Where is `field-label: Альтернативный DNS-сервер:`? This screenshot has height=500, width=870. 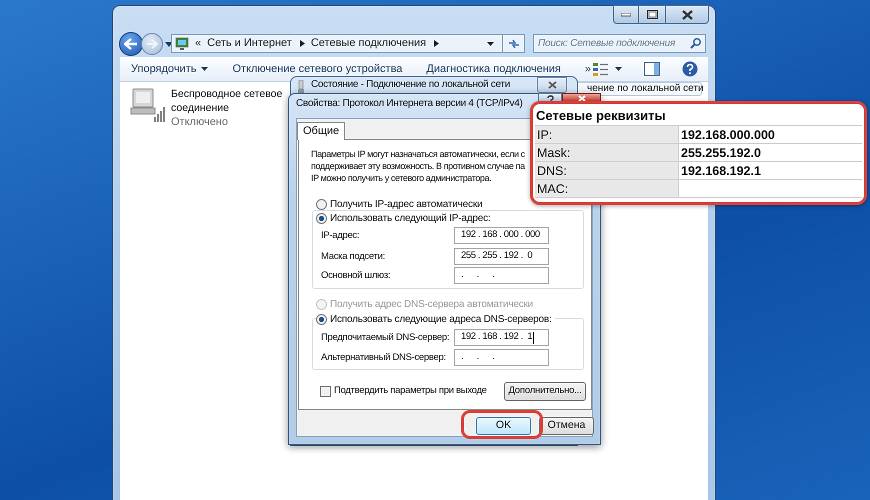
field-label: Альтернативный DNS-сервер: is located at coordinates (383, 358).